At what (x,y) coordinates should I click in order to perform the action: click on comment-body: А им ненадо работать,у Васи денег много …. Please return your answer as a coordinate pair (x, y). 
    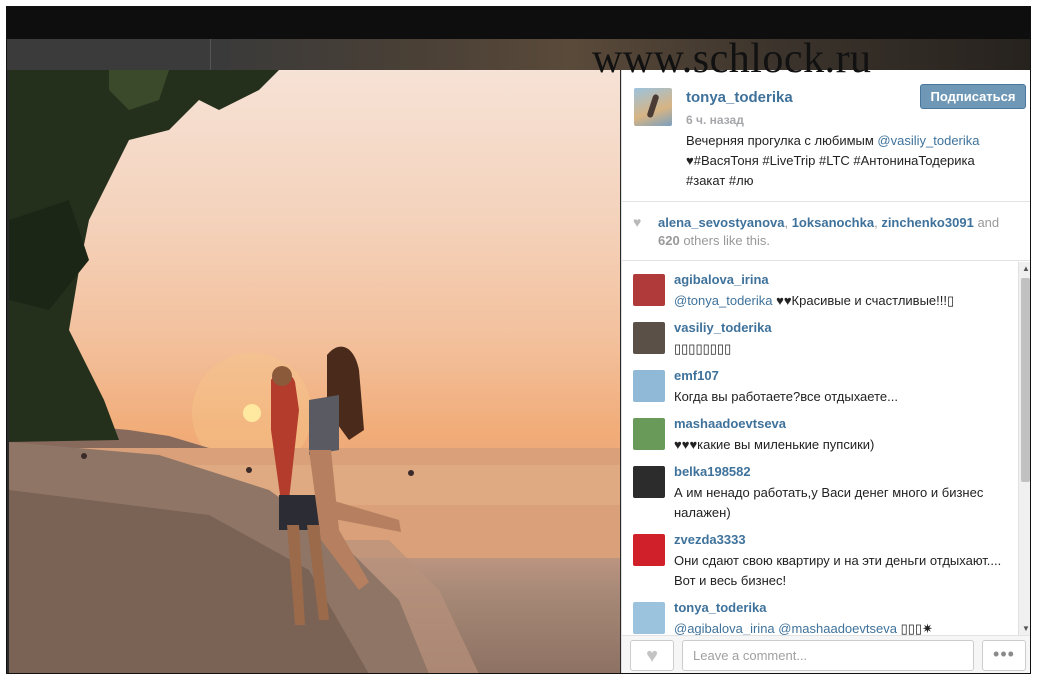
    Looking at the image, I should click on (829, 502).